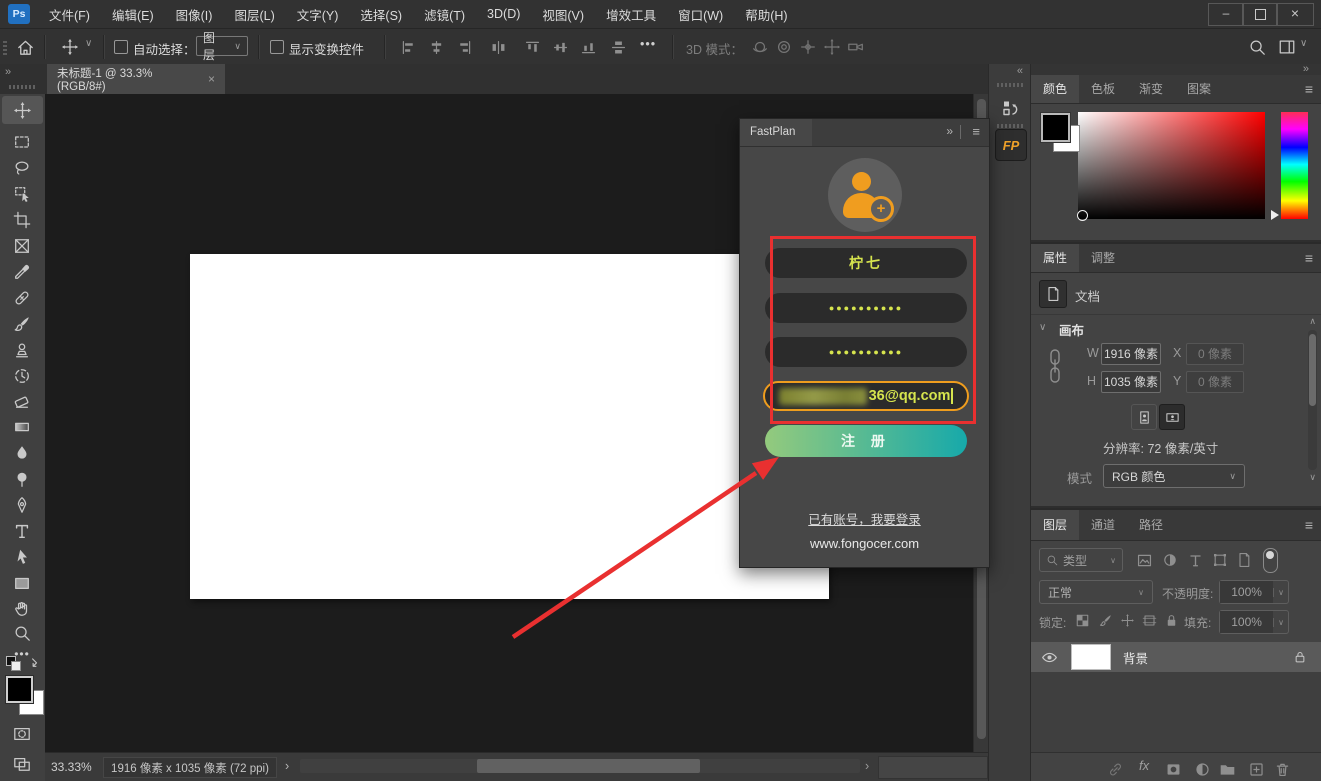  Describe the element at coordinates (1172, 417) in the screenshot. I see `orientation-landscape-button` at that location.